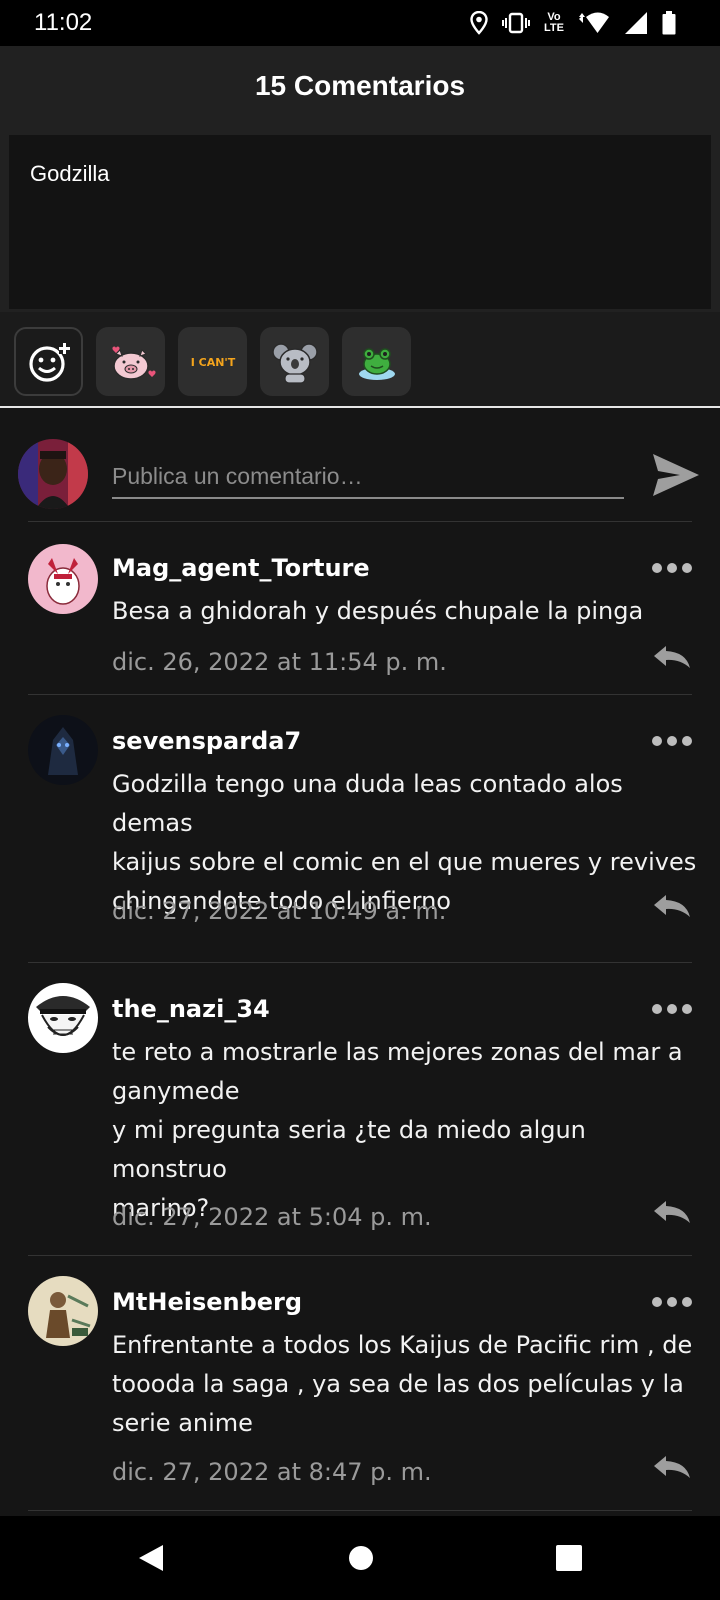 The image size is (720, 1600). Describe the element at coordinates (207, 1302) in the screenshot. I see `comment-username: MtHeisenberg` at that location.